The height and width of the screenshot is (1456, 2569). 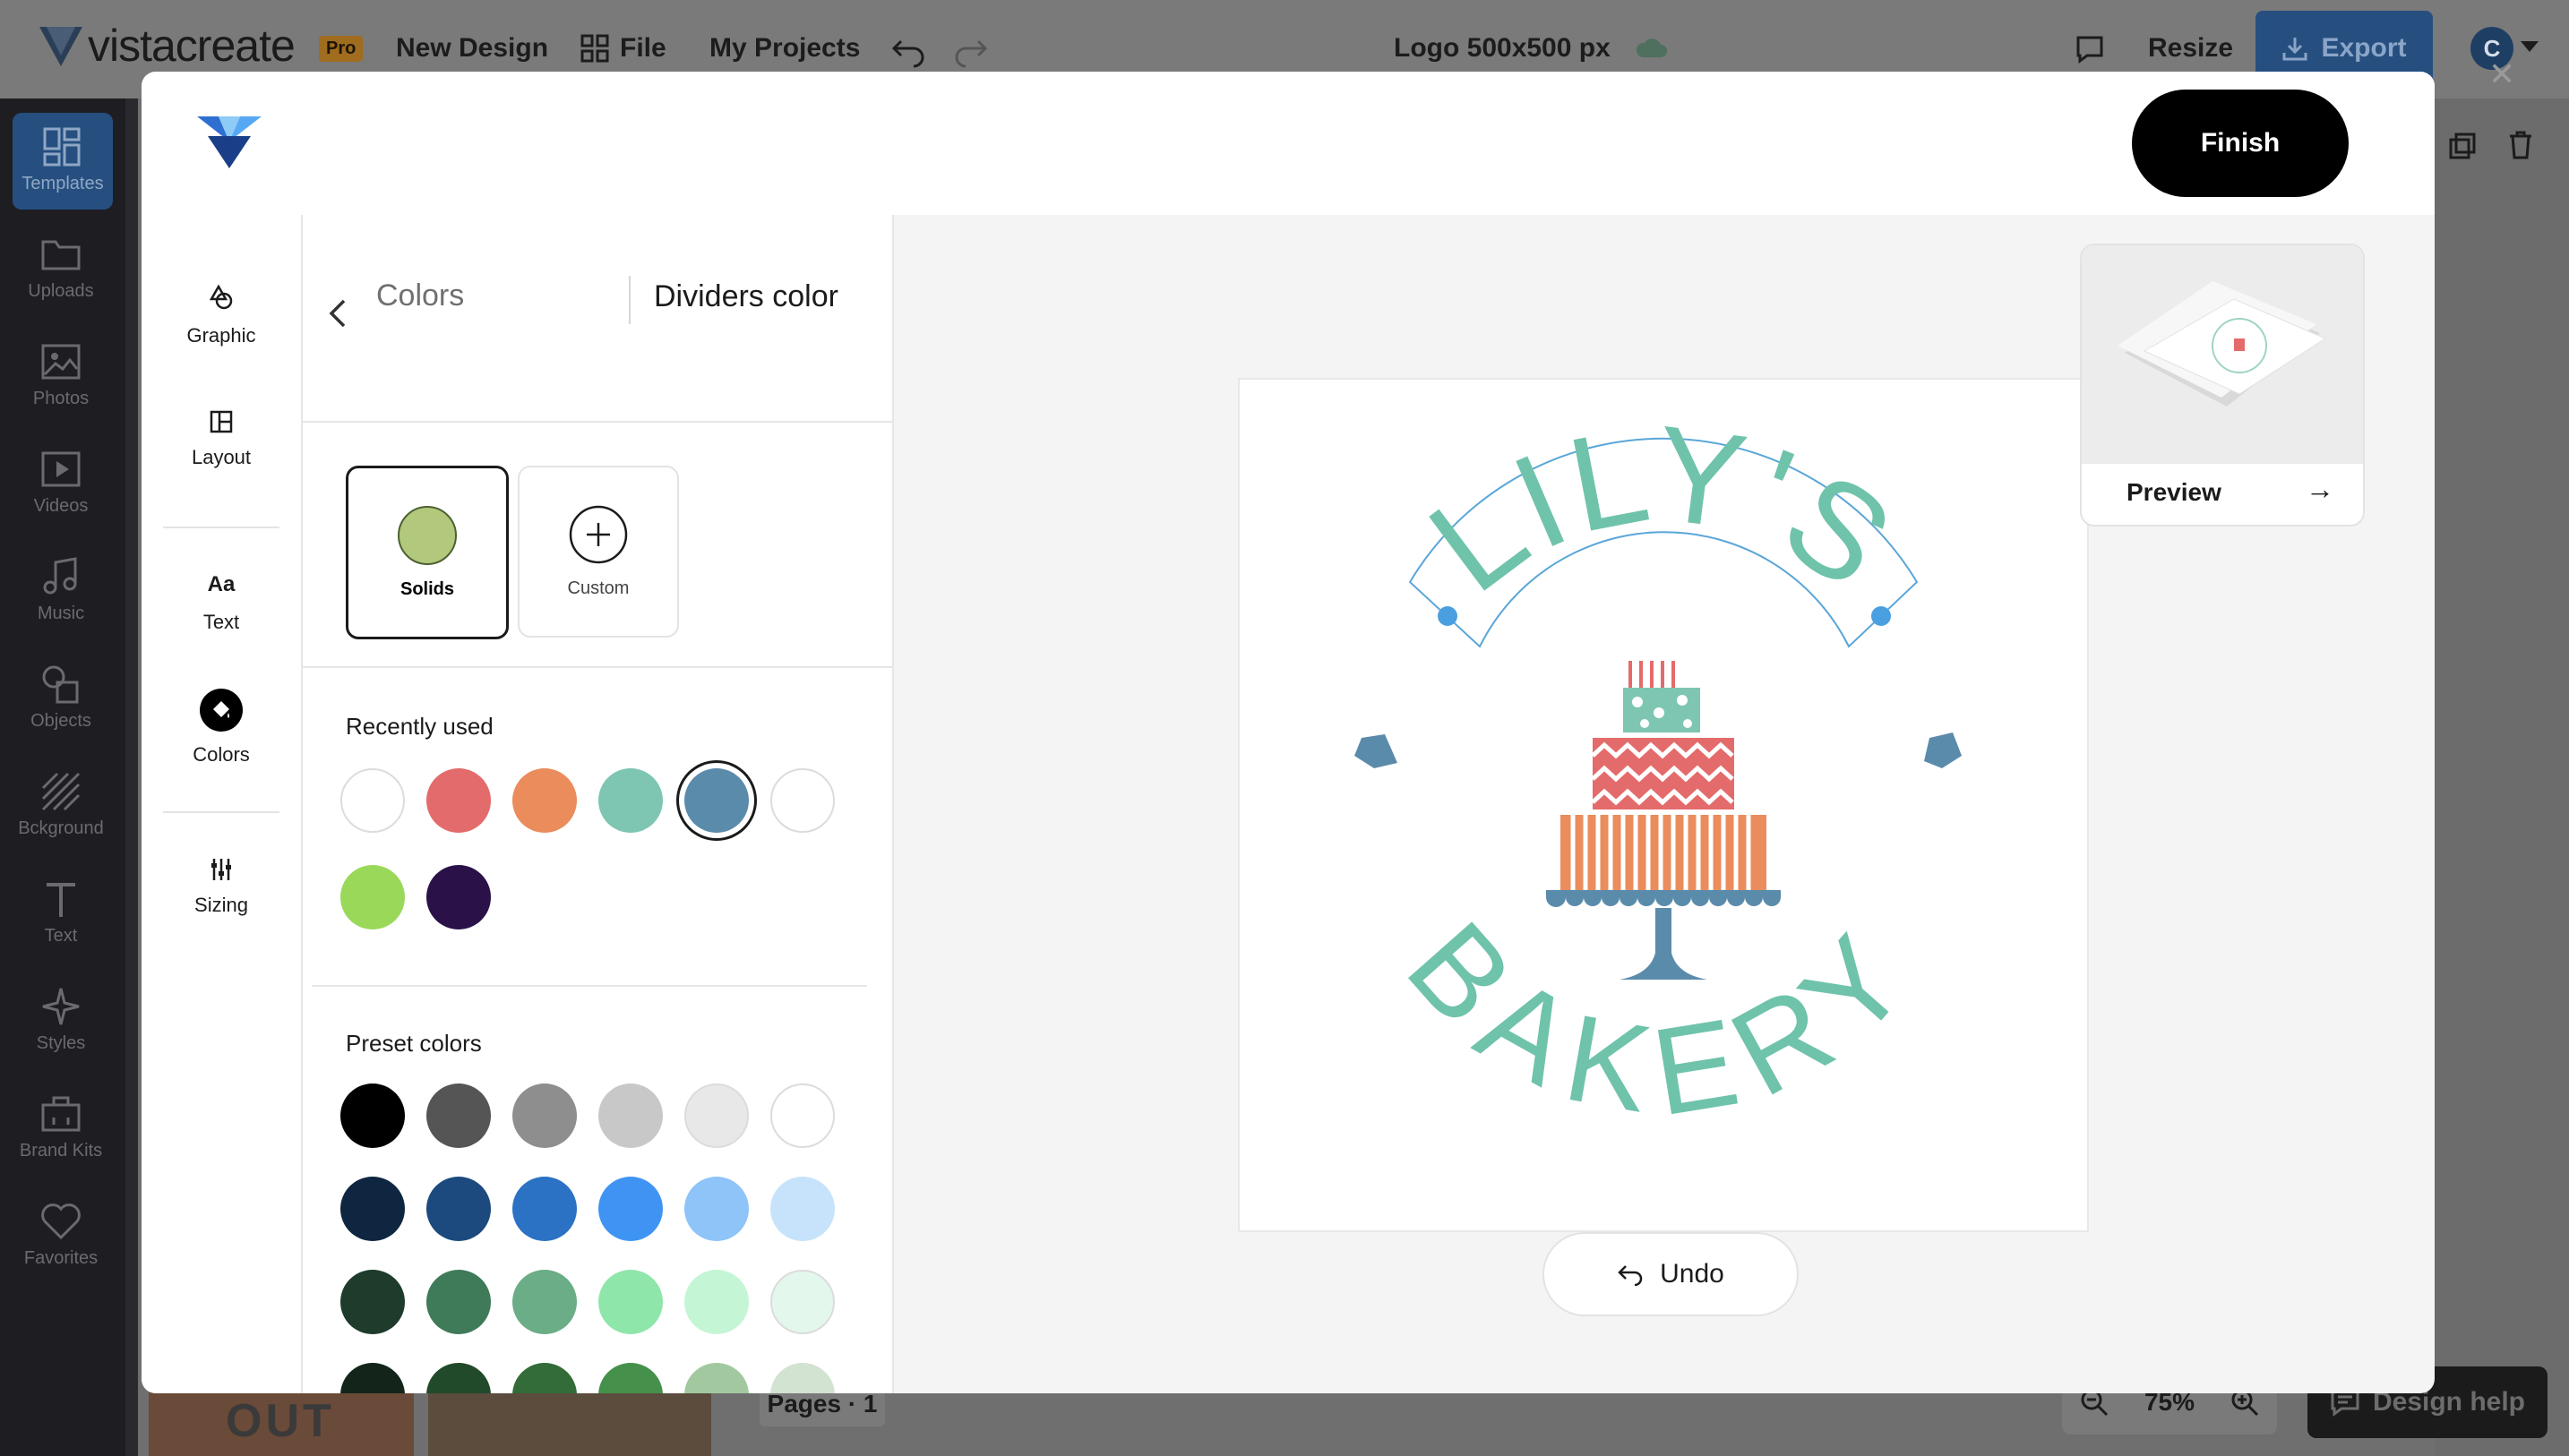 What do you see at coordinates (61, 1221) in the screenshot?
I see `heart-icon` at bounding box center [61, 1221].